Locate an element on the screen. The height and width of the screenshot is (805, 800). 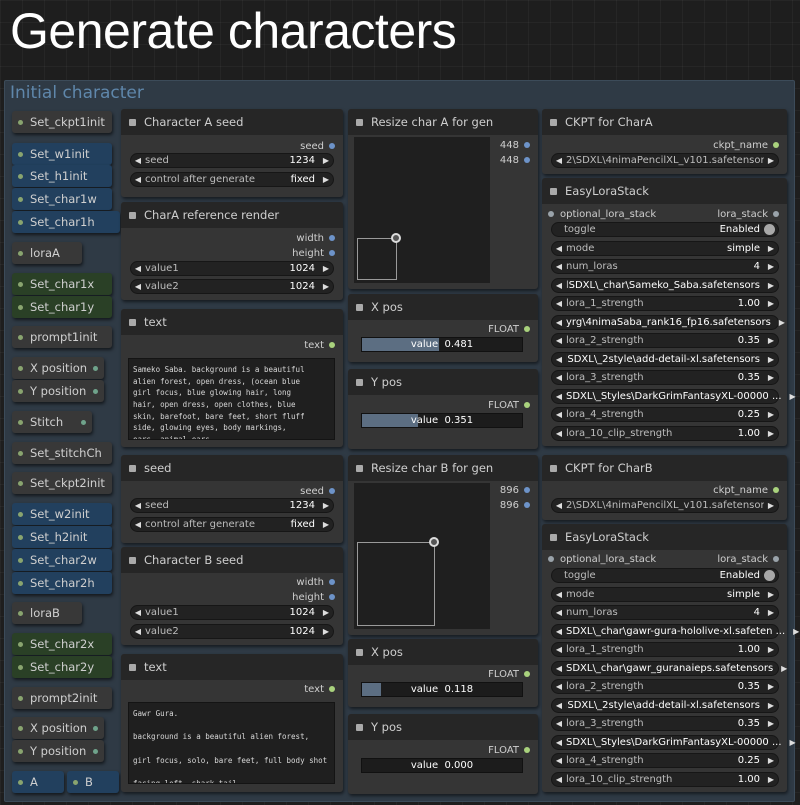
variable-pill: A is located at coordinates (38, 782).